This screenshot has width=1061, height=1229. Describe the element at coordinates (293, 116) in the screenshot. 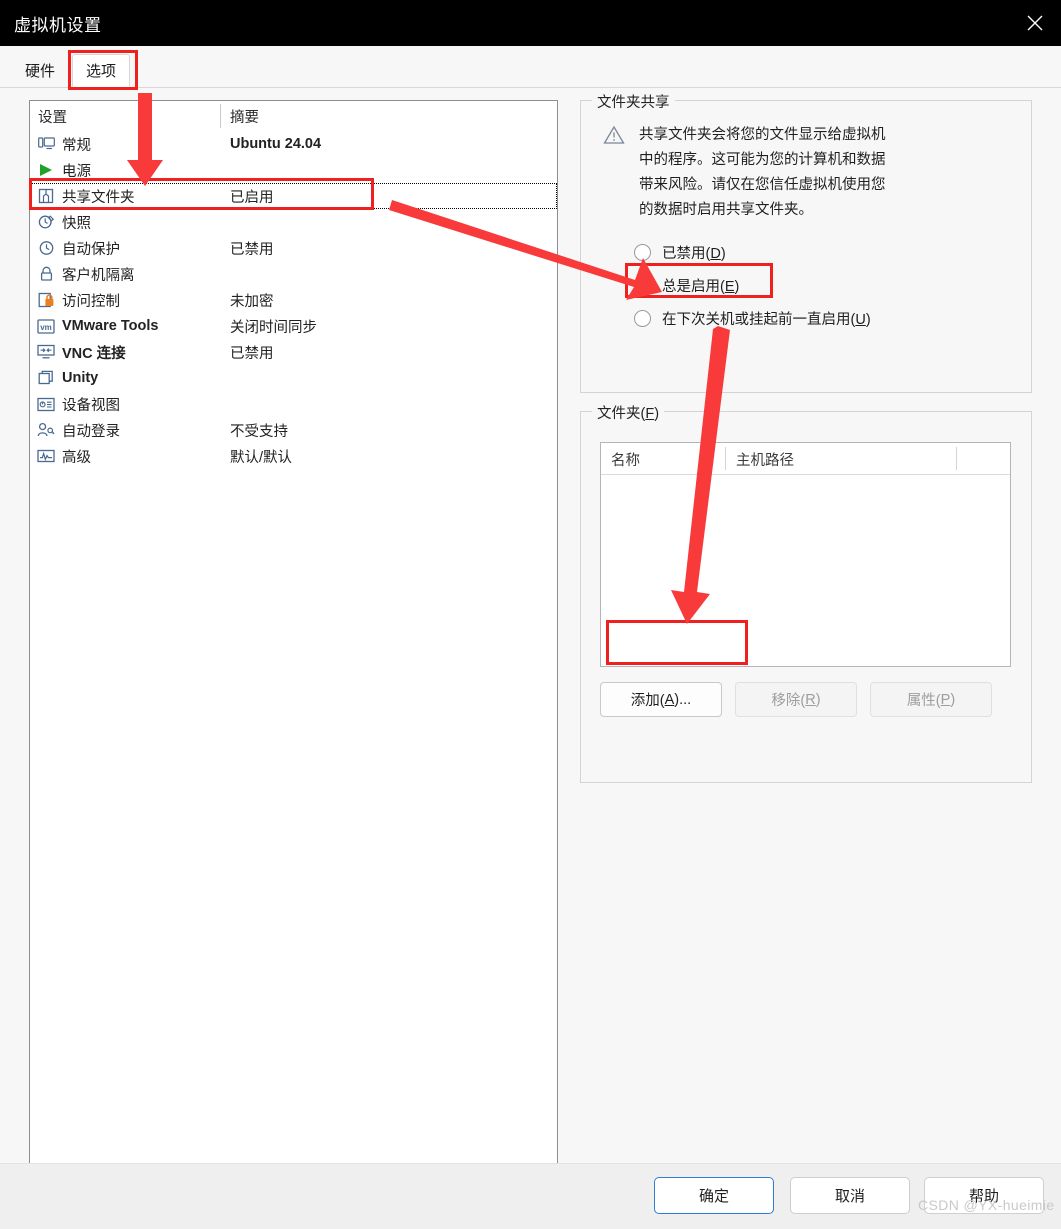

I see `settings-list-header: 设置 摘要` at that location.